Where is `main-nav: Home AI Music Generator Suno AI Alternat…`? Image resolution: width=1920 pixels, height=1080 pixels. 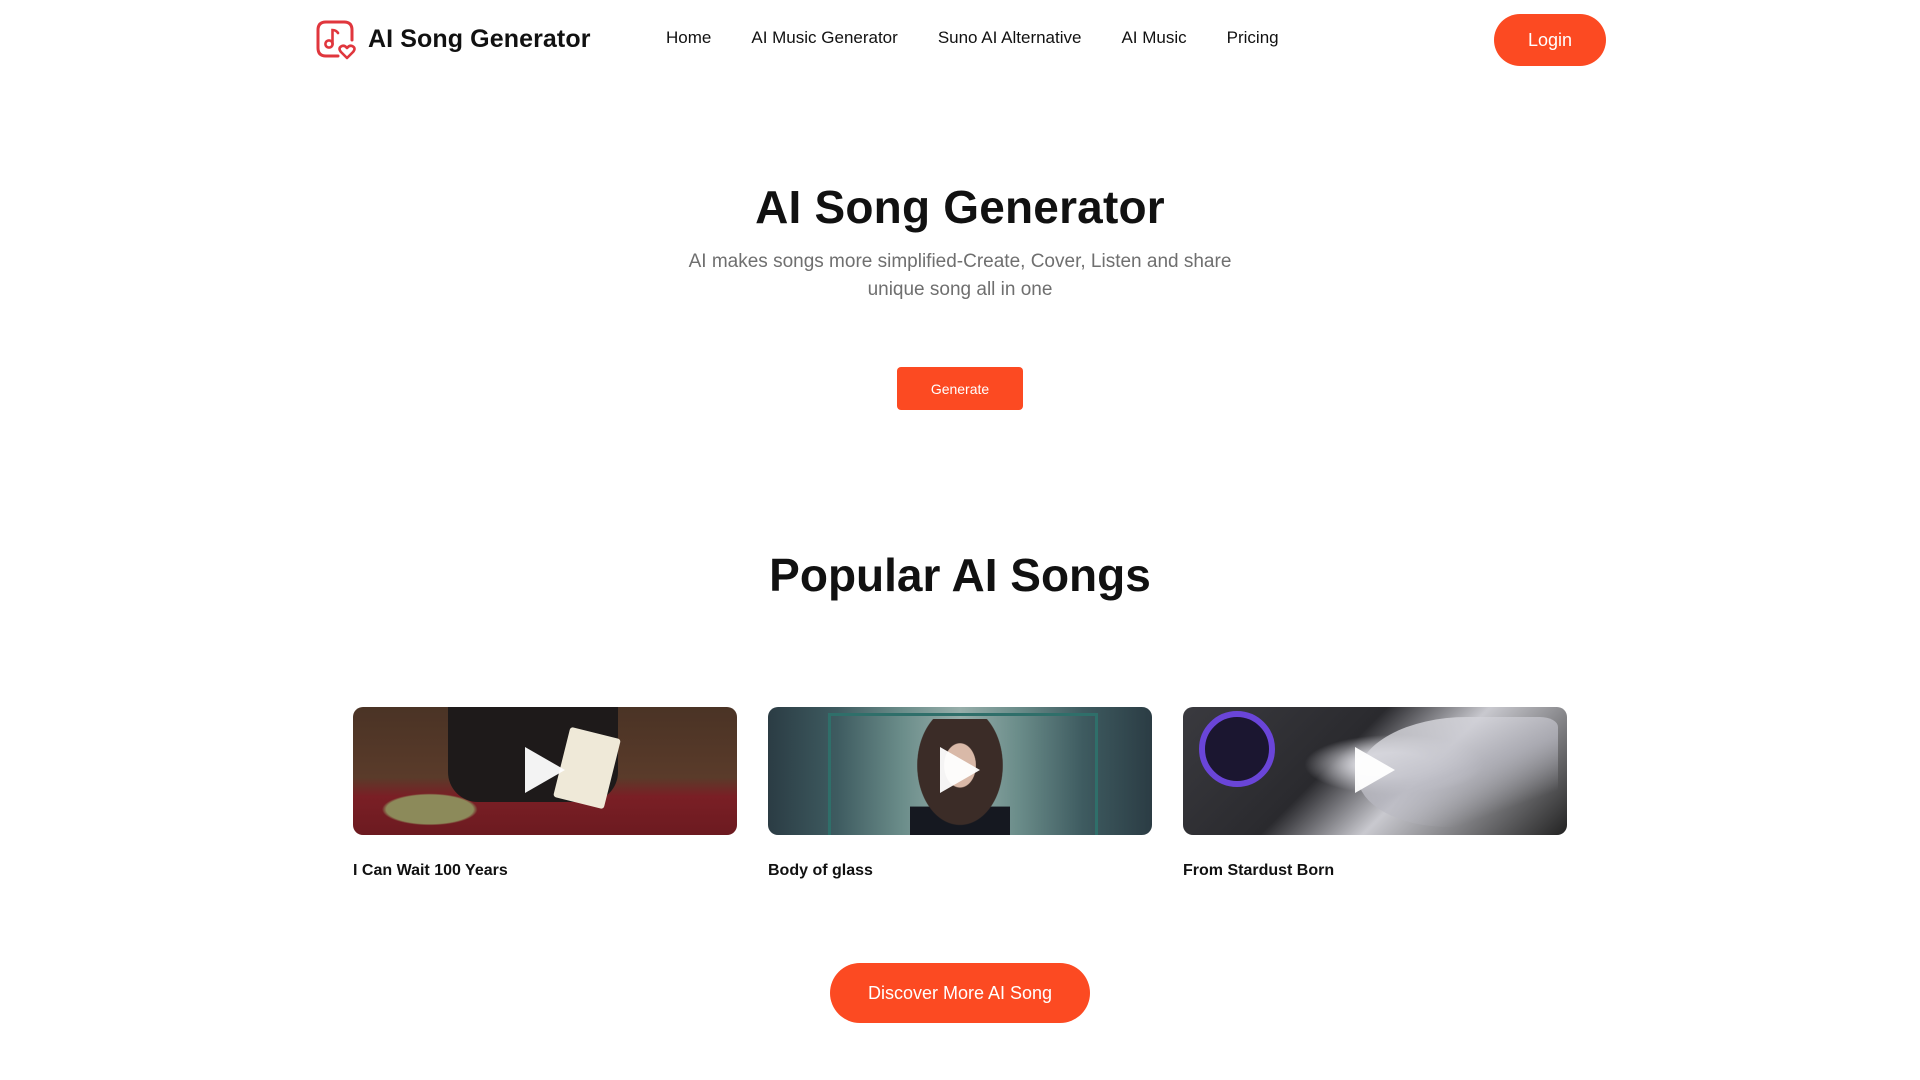
main-nav: Home AI Music Generator Suno AI Alternat… is located at coordinates (972, 38).